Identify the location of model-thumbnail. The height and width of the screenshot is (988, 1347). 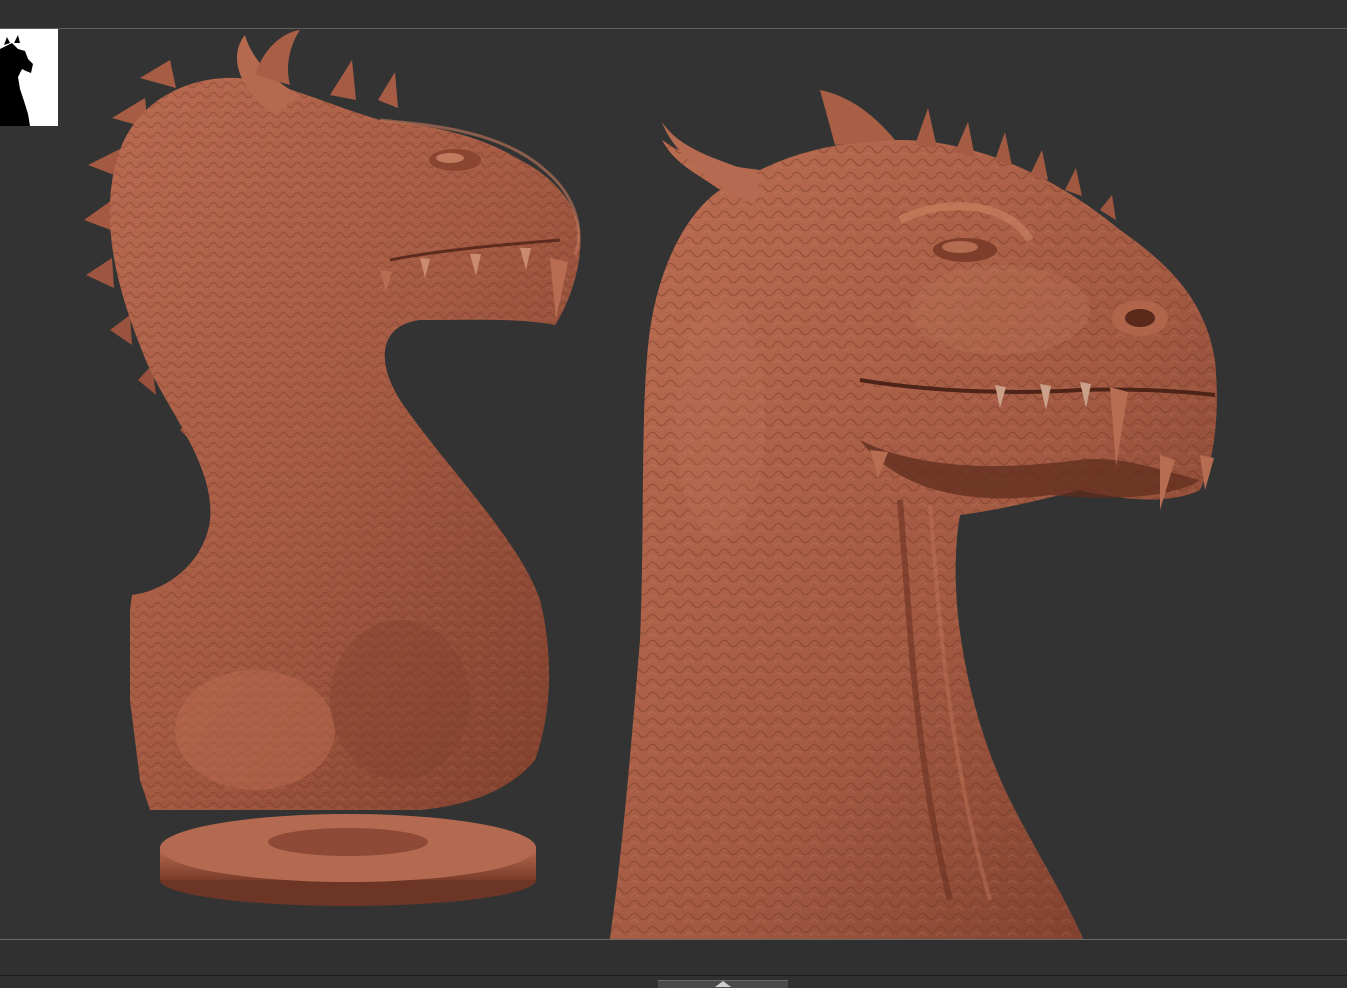
(29, 77).